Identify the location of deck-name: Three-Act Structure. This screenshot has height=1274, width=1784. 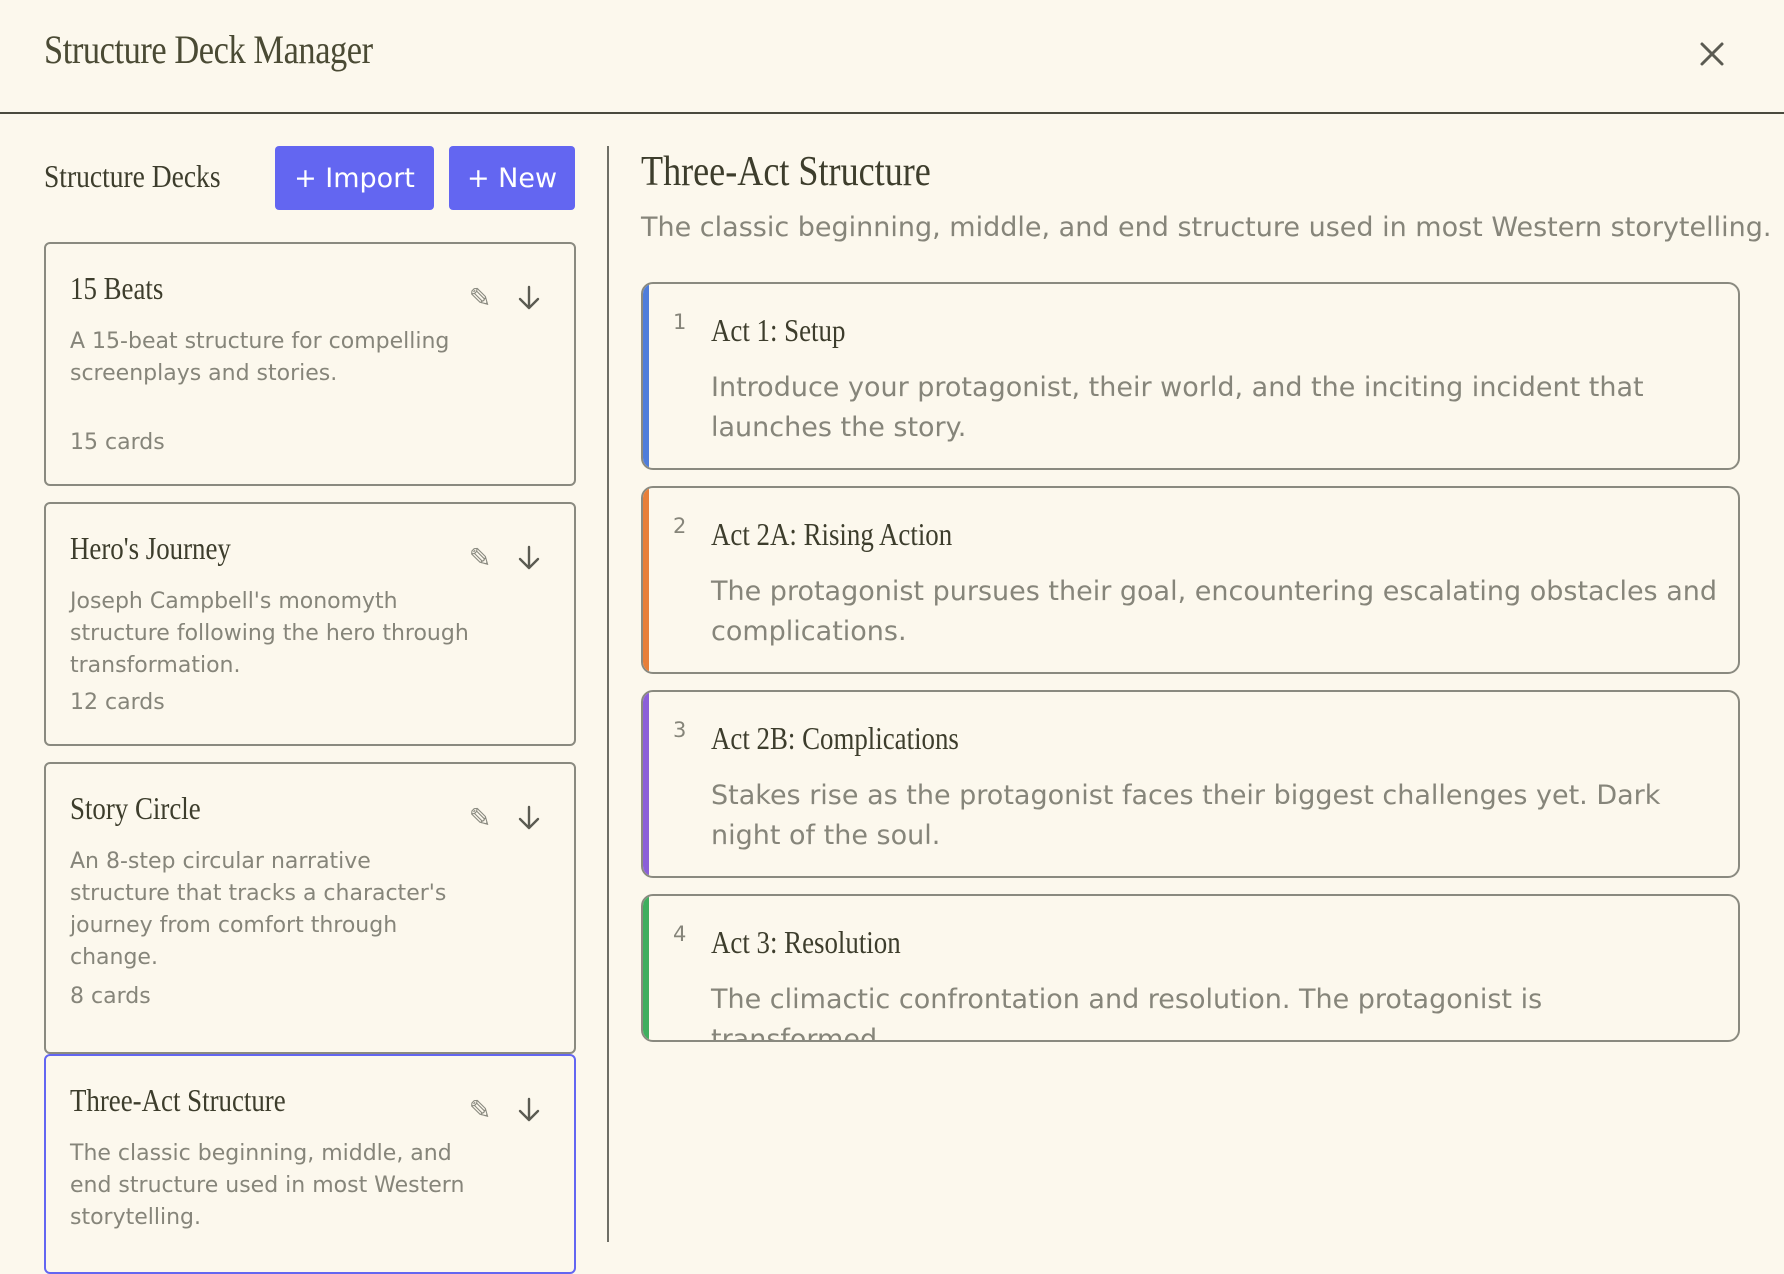
(178, 1100).